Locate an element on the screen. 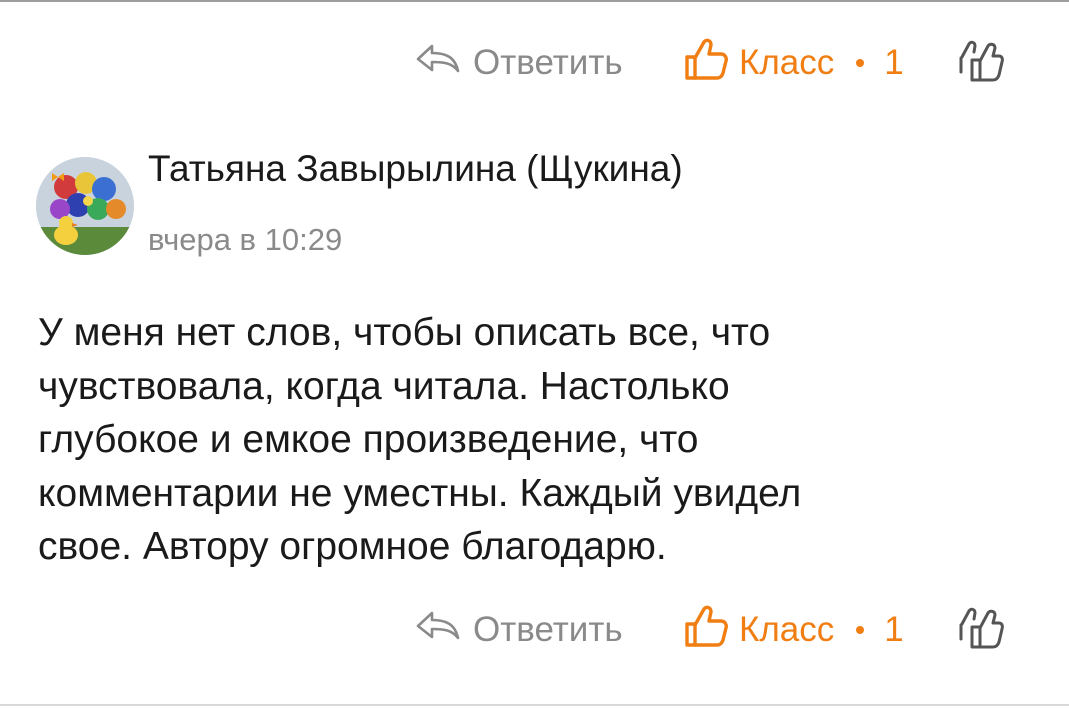 This screenshot has width=1069, height=708. comment-actions: Ответить Класс 1 is located at coordinates (534, 630).